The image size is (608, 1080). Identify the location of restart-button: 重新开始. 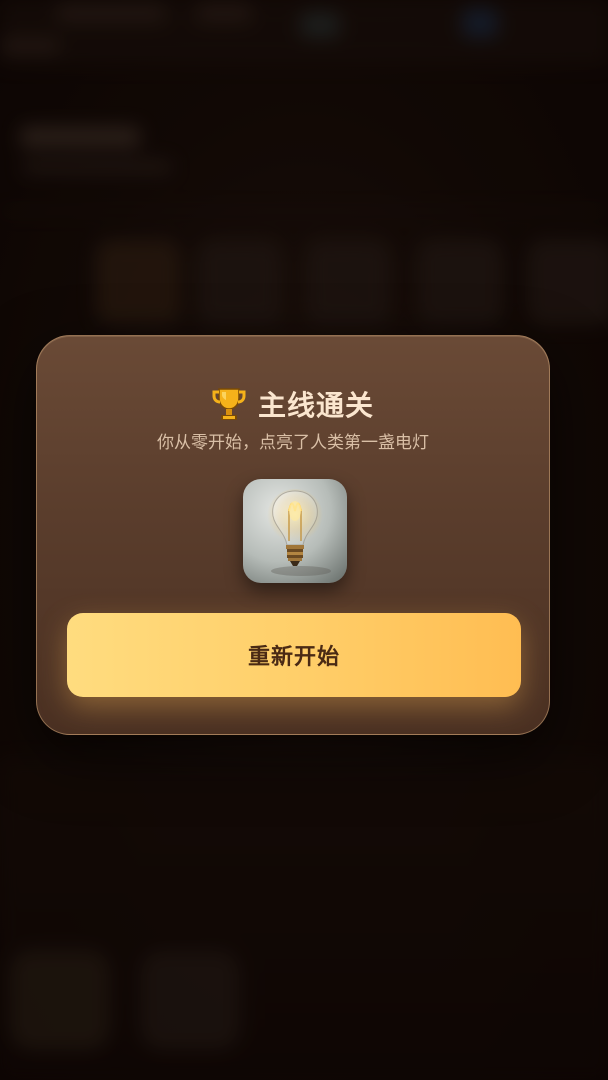
(294, 655).